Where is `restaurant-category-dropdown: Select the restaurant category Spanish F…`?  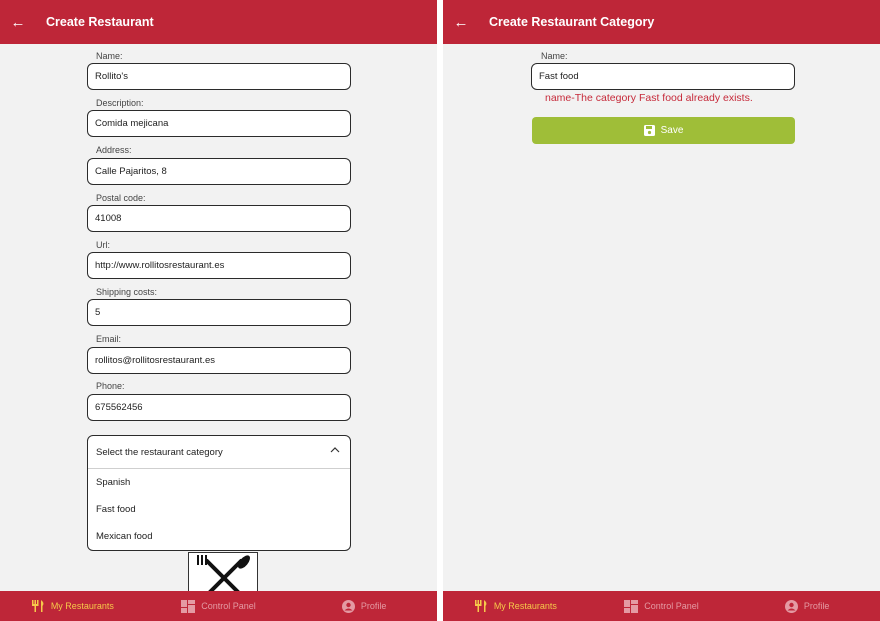
restaurant-category-dropdown: Select the restaurant category Spanish F… is located at coordinates (219, 493).